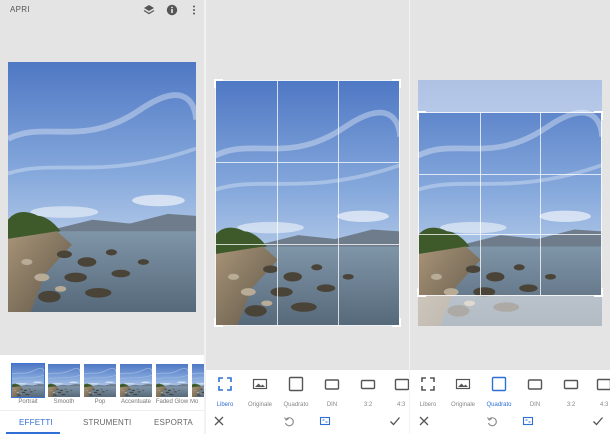 Image resolution: width=610 pixels, height=434 pixels. I want to click on crop-mask-bottom, so click(510, 311).